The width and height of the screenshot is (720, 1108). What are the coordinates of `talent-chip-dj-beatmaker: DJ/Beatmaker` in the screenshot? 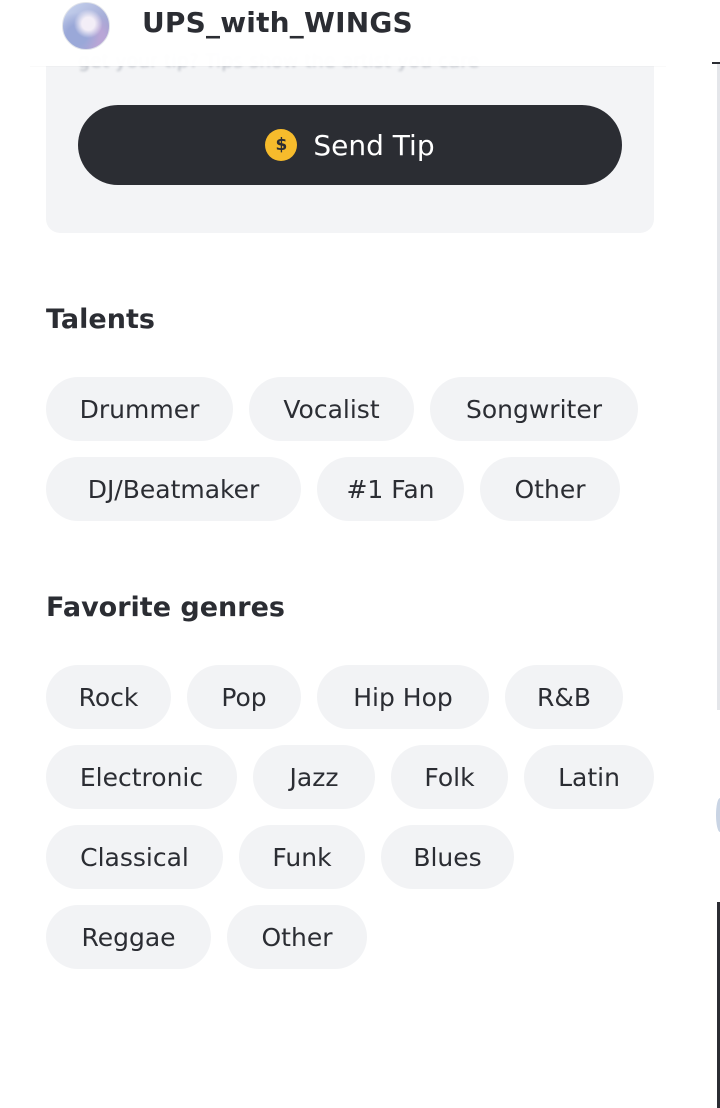 It's located at (173, 489).